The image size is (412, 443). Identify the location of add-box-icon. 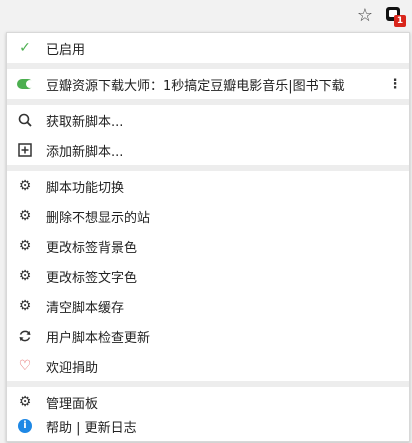
(25, 150).